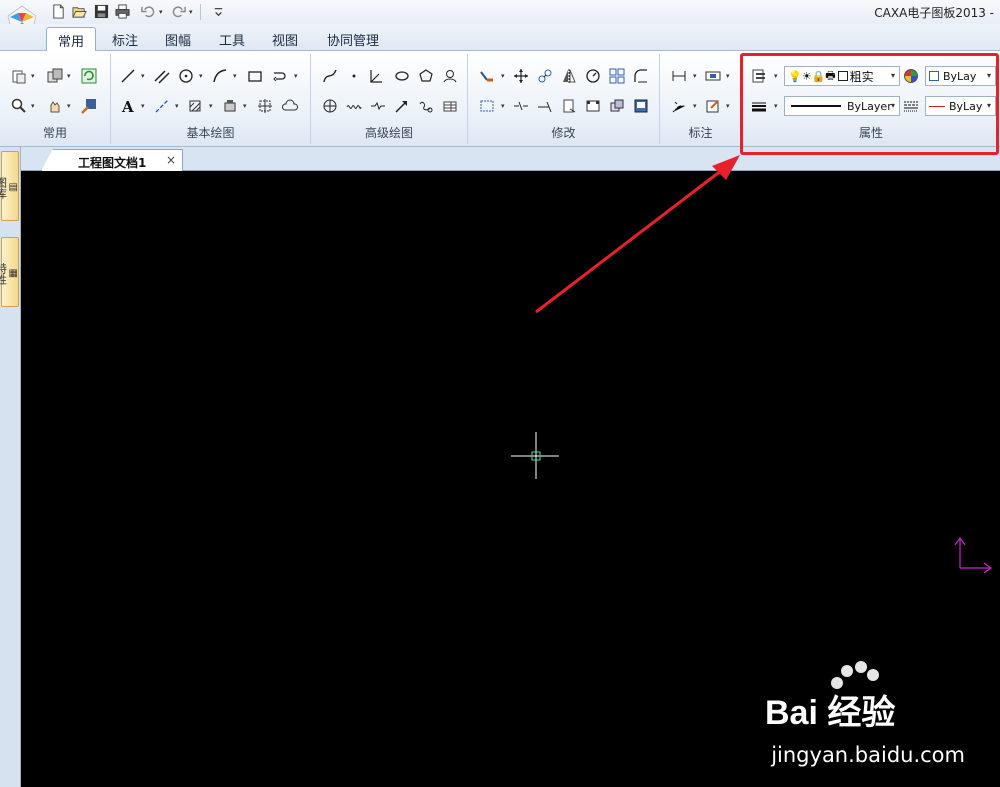 This screenshot has width=1000, height=787. Describe the element at coordinates (402, 76) in the screenshot. I see `ellipse-icon` at that location.